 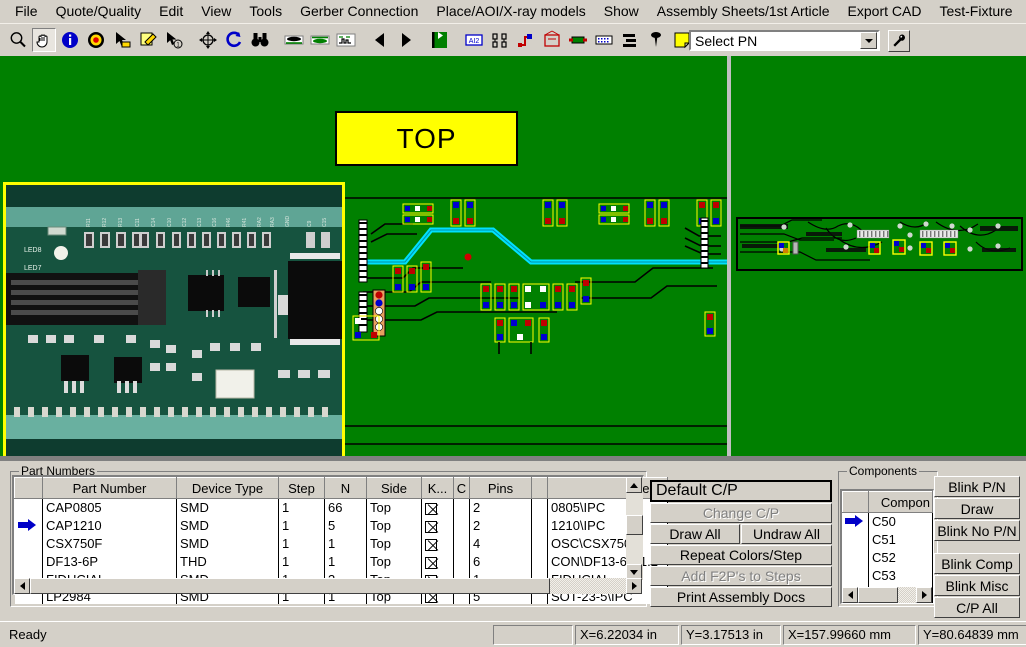 I want to click on pointer-number-icon-button: 1, so click(x=174, y=40).